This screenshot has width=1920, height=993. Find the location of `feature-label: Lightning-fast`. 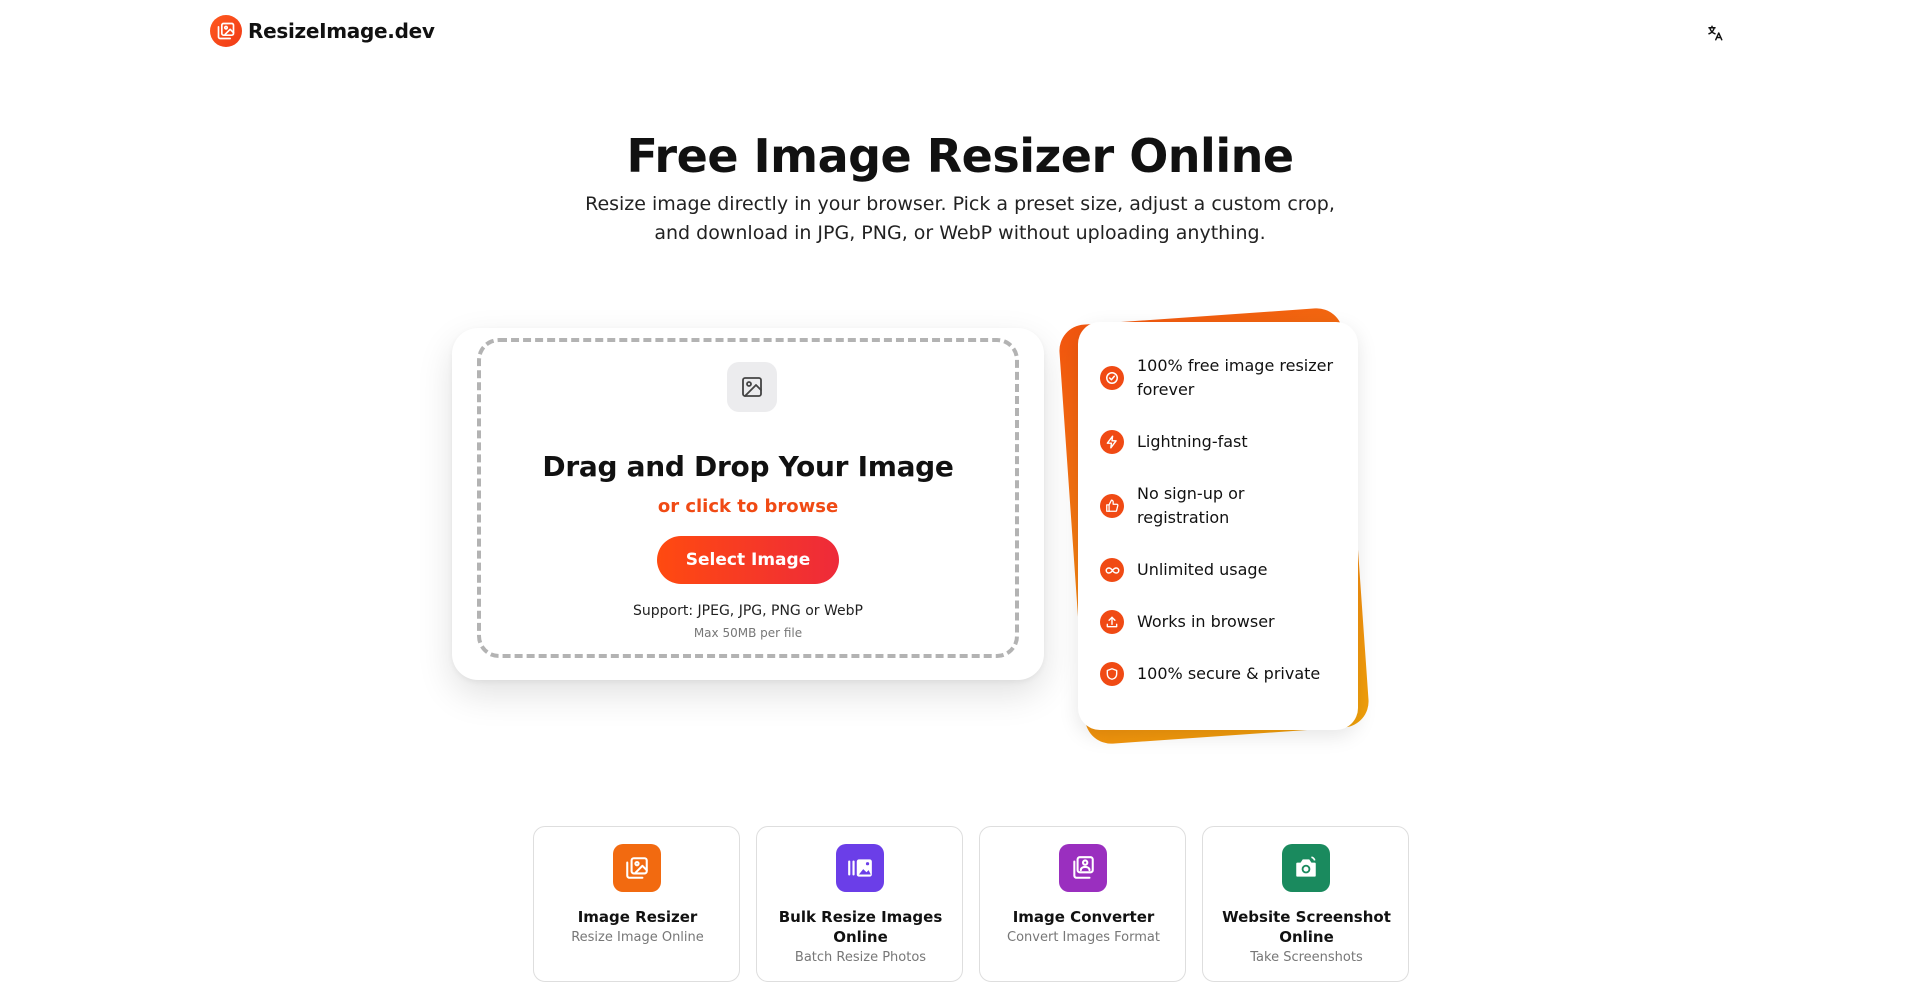

feature-label: Lightning-fast is located at coordinates (1192, 441).